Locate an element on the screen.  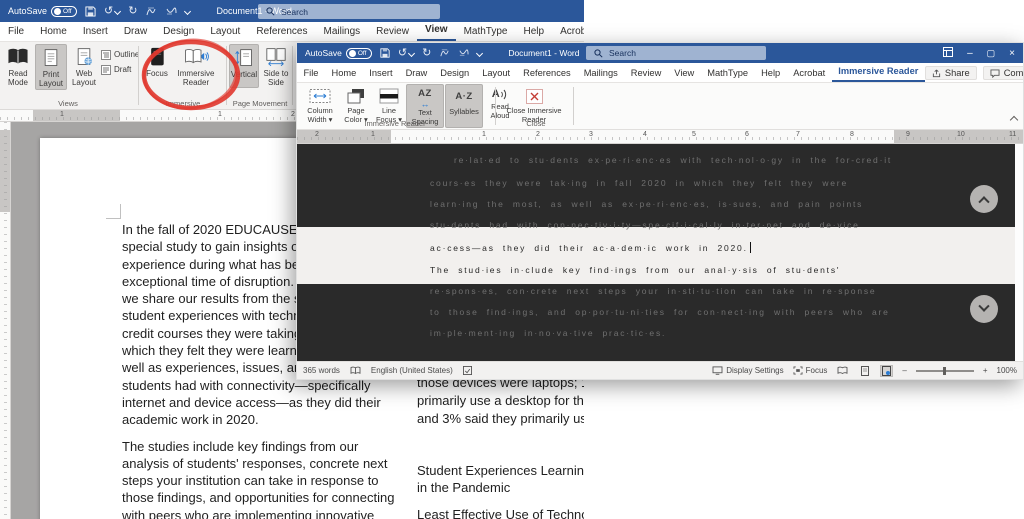
column-width-icon is located at coordinates (320, 96).